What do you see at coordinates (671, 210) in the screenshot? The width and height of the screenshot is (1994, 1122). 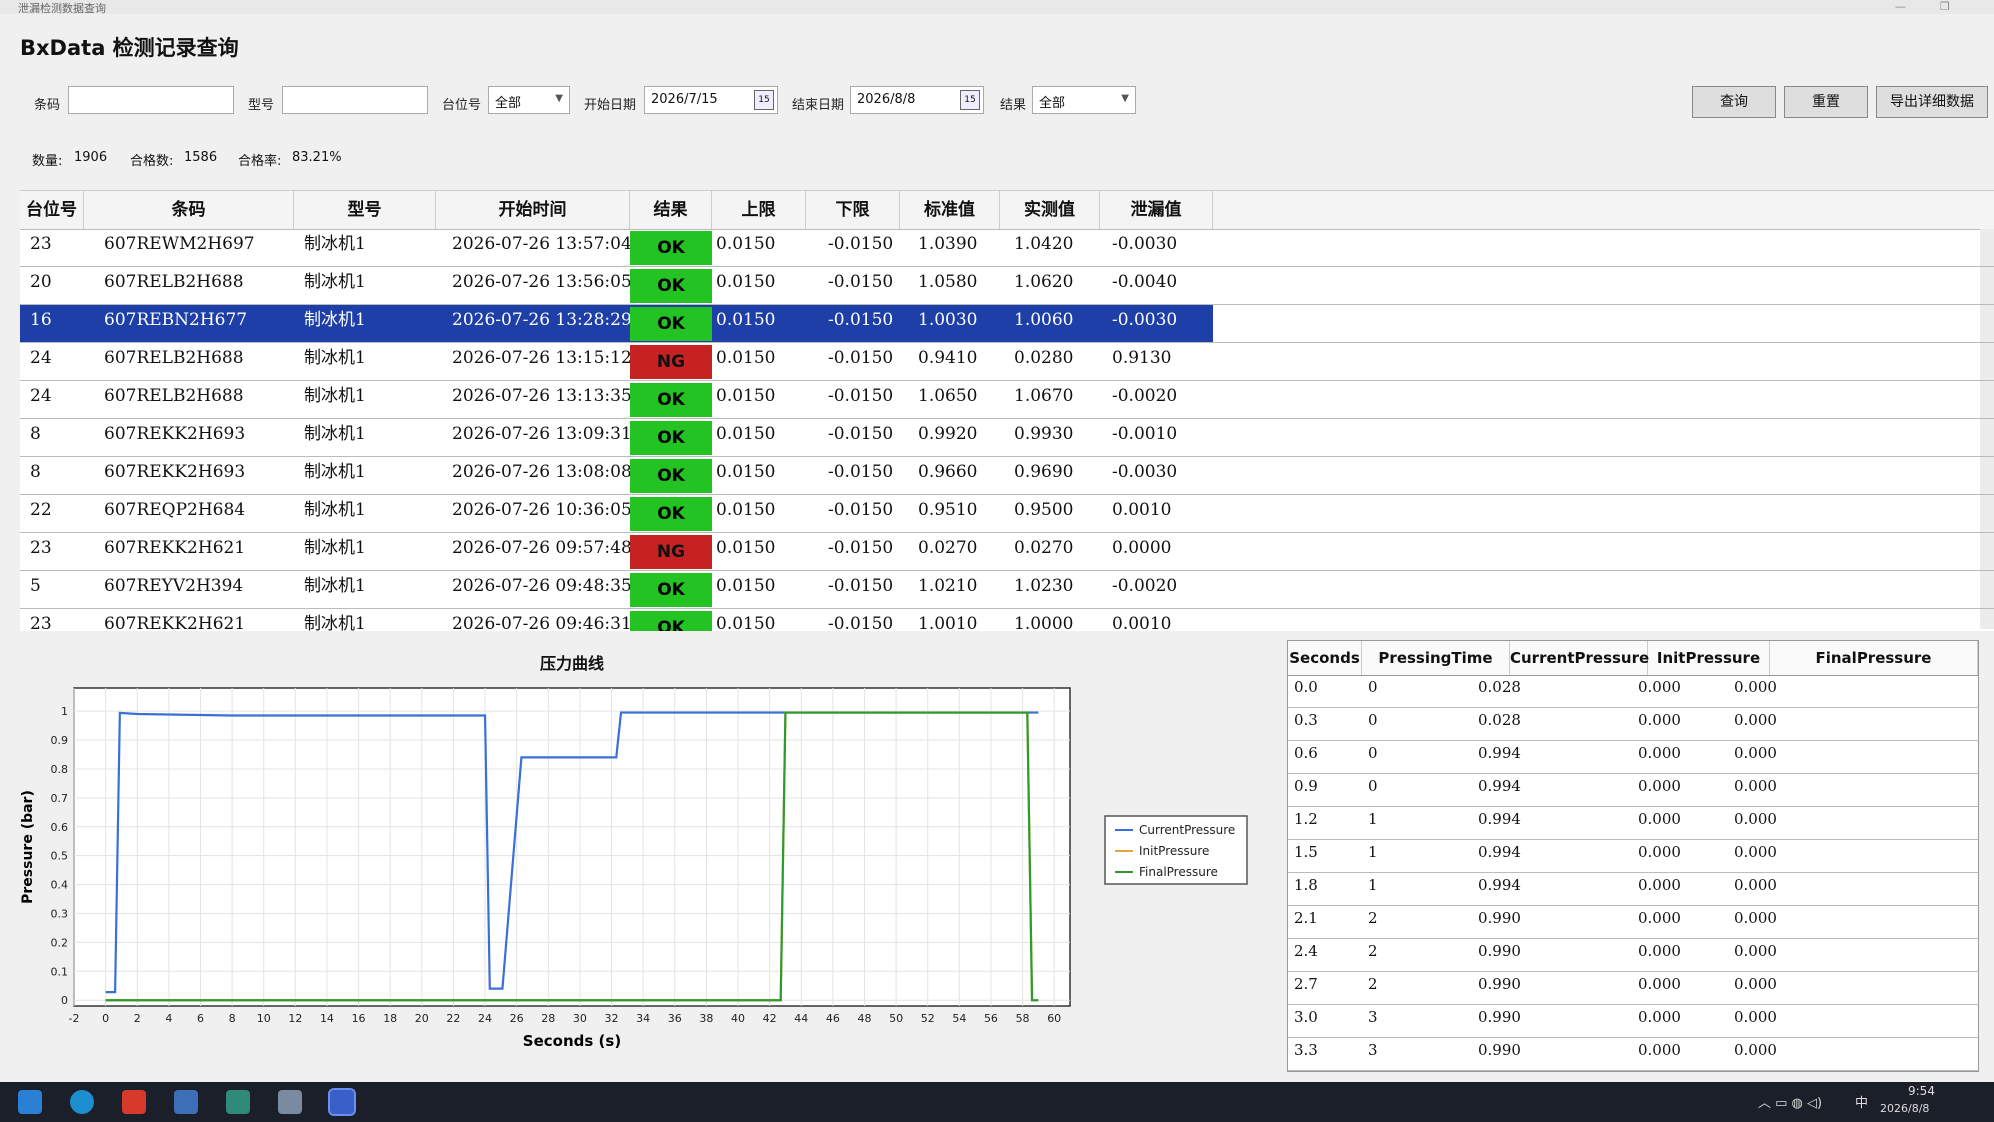 I see `column-header-result: 结果` at bounding box center [671, 210].